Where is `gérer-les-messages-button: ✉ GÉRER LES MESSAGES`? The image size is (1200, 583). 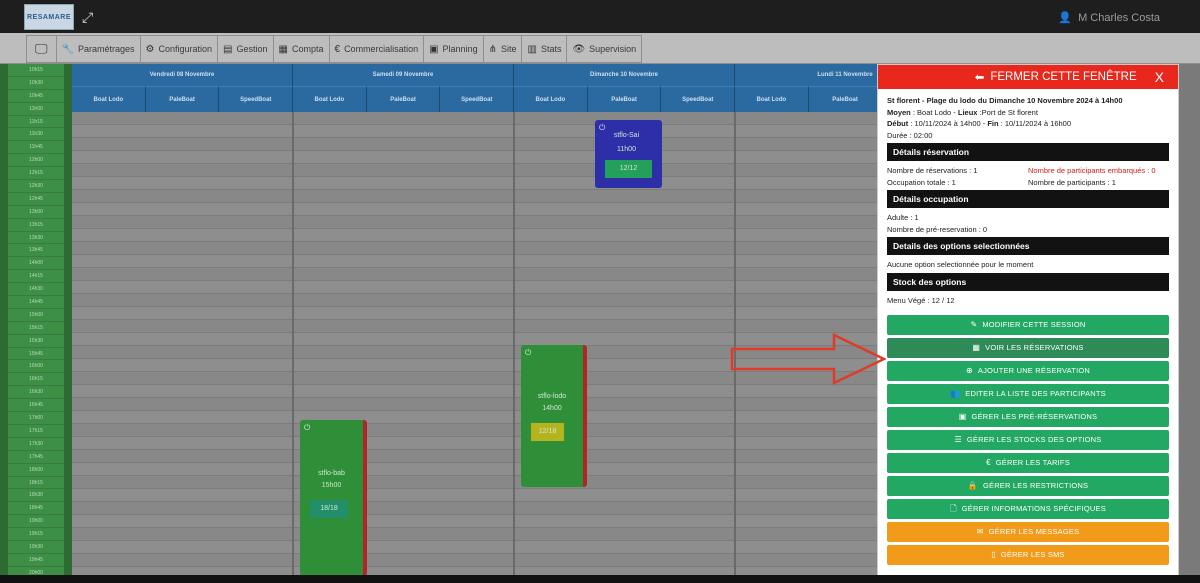 gérer-les-messages-button: ✉ GÉRER LES MESSAGES is located at coordinates (1028, 532).